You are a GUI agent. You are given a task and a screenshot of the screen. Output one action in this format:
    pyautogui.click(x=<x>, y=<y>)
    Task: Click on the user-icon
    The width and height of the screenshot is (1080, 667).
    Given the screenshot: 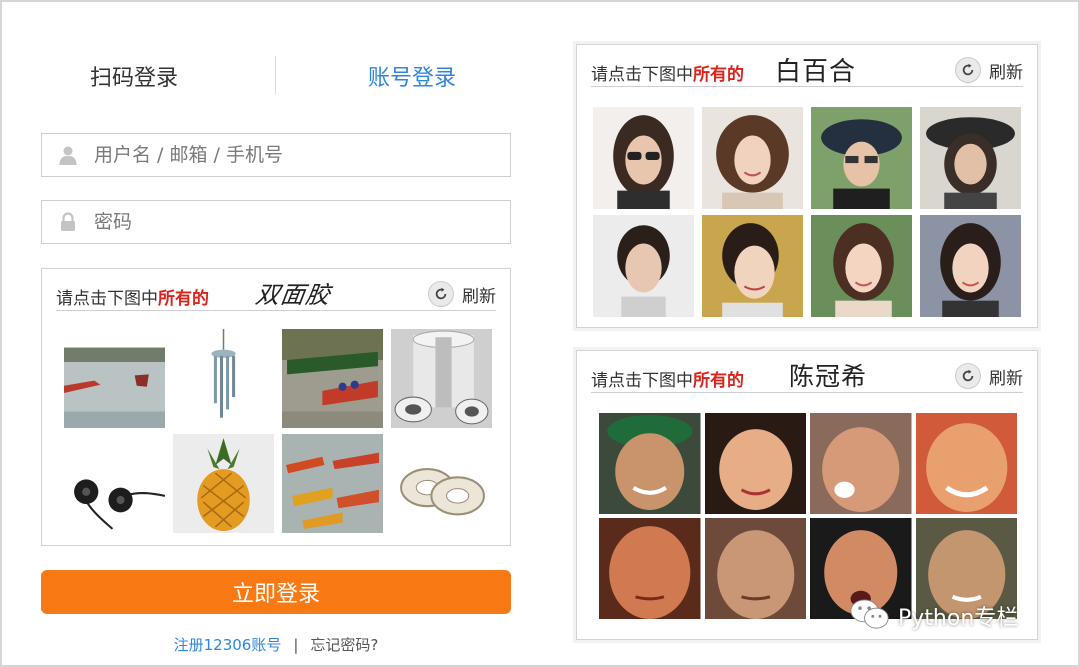 What is the action you would take?
    pyautogui.click(x=68, y=155)
    